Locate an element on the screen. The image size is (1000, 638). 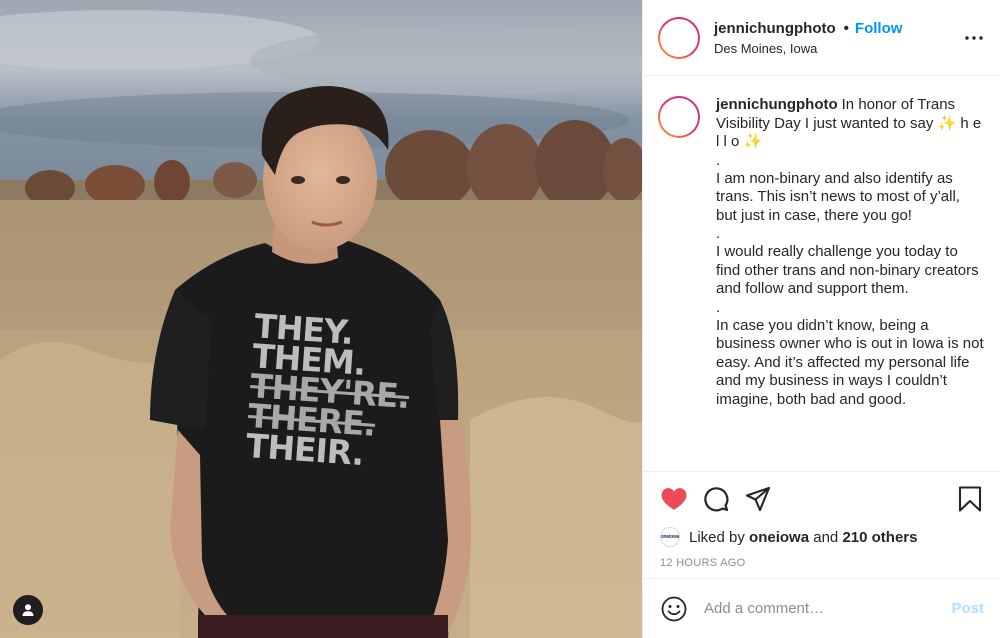
share-button is located at coordinates (758, 499).